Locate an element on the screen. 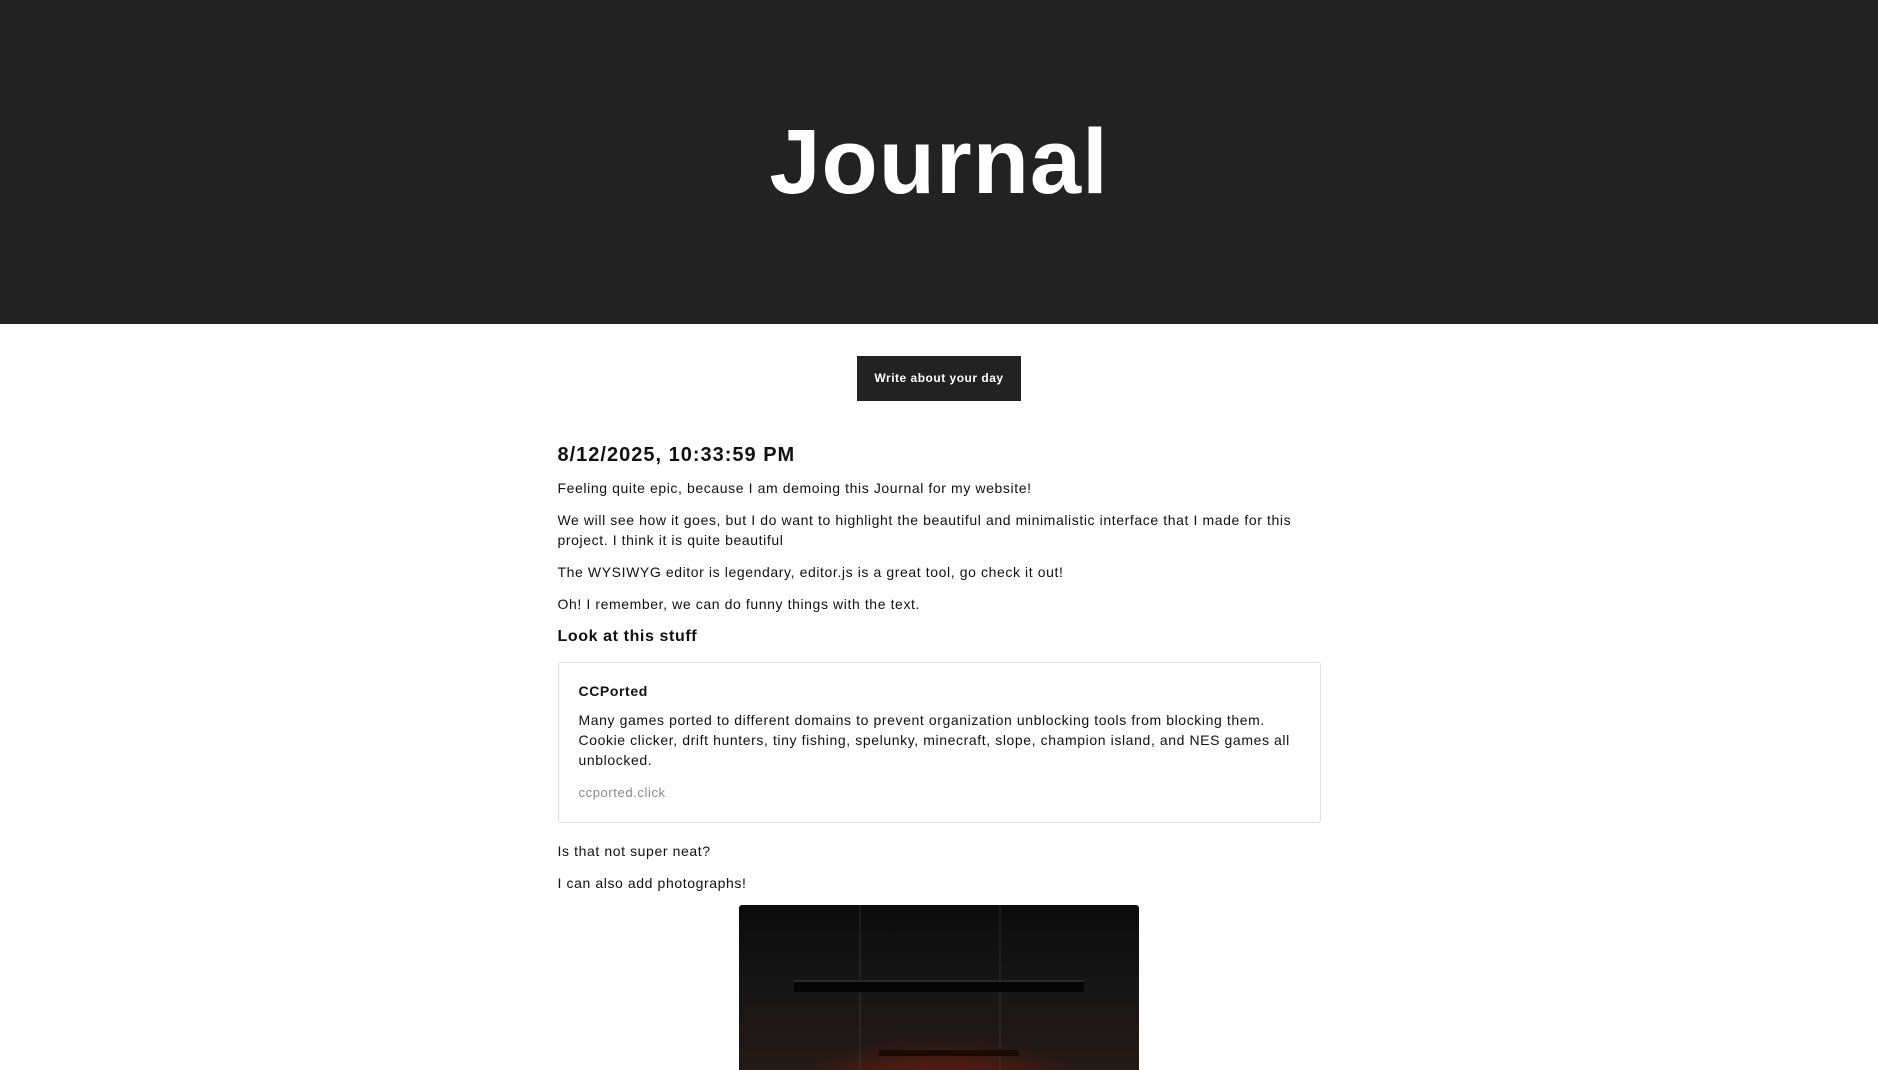  page-title: Journal is located at coordinates (939, 161).